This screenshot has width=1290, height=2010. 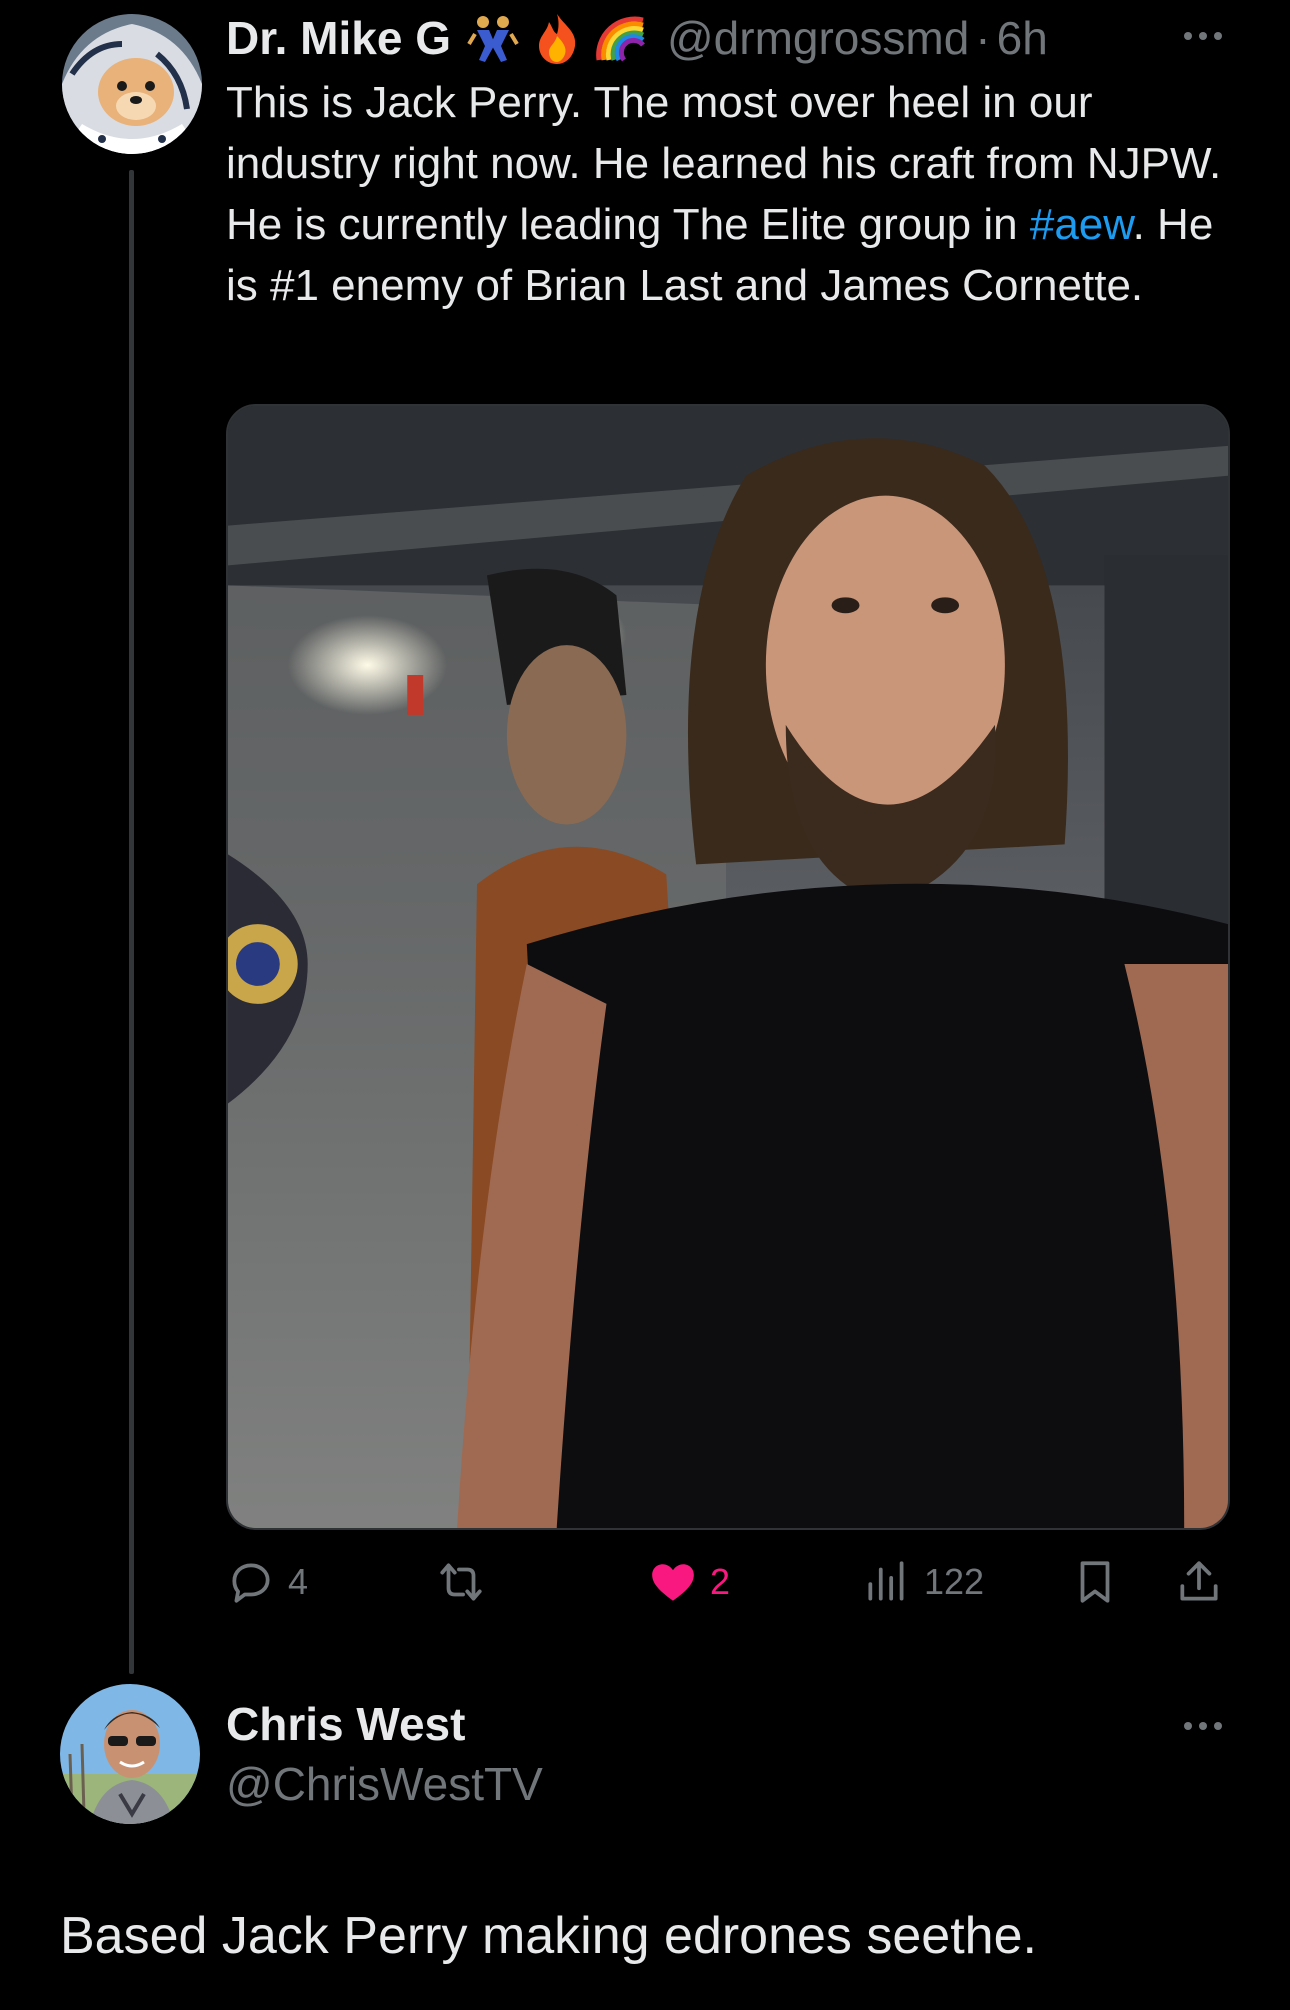 I want to click on view-count: 122, so click(x=954, y=1581).